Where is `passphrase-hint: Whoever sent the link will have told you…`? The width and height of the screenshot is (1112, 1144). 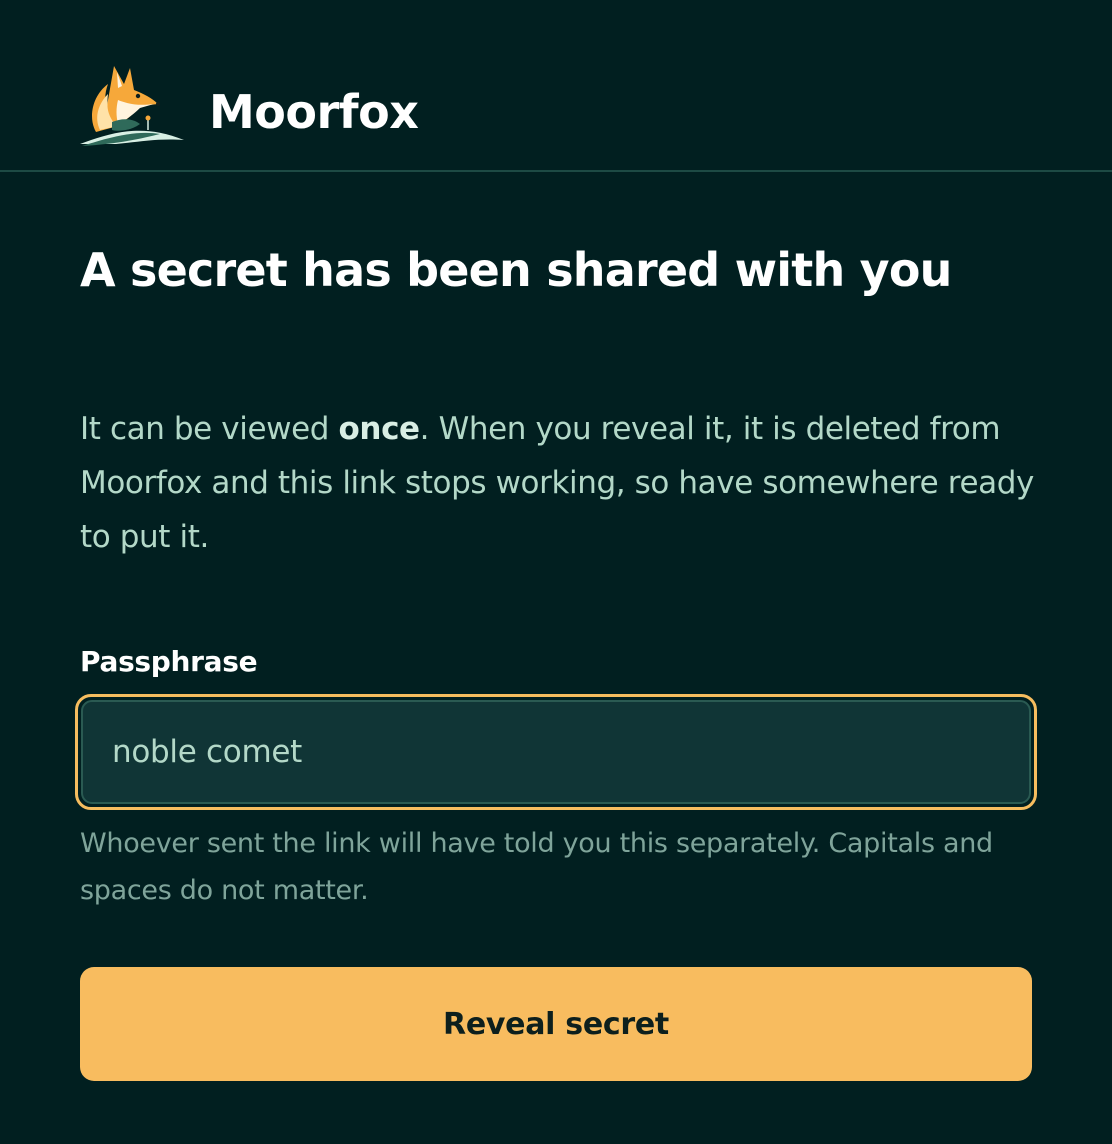 passphrase-hint: Whoever sent the link will have told you… is located at coordinates (536, 867).